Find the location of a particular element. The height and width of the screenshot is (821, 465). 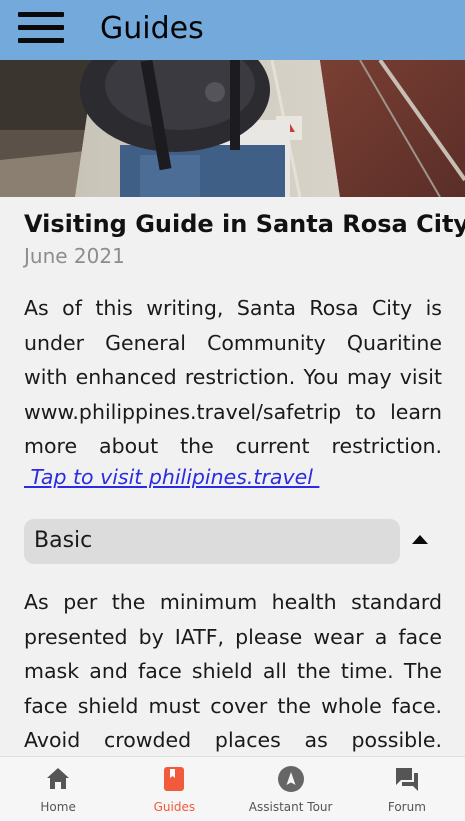

nav-label-home: Home is located at coordinates (58, 807).